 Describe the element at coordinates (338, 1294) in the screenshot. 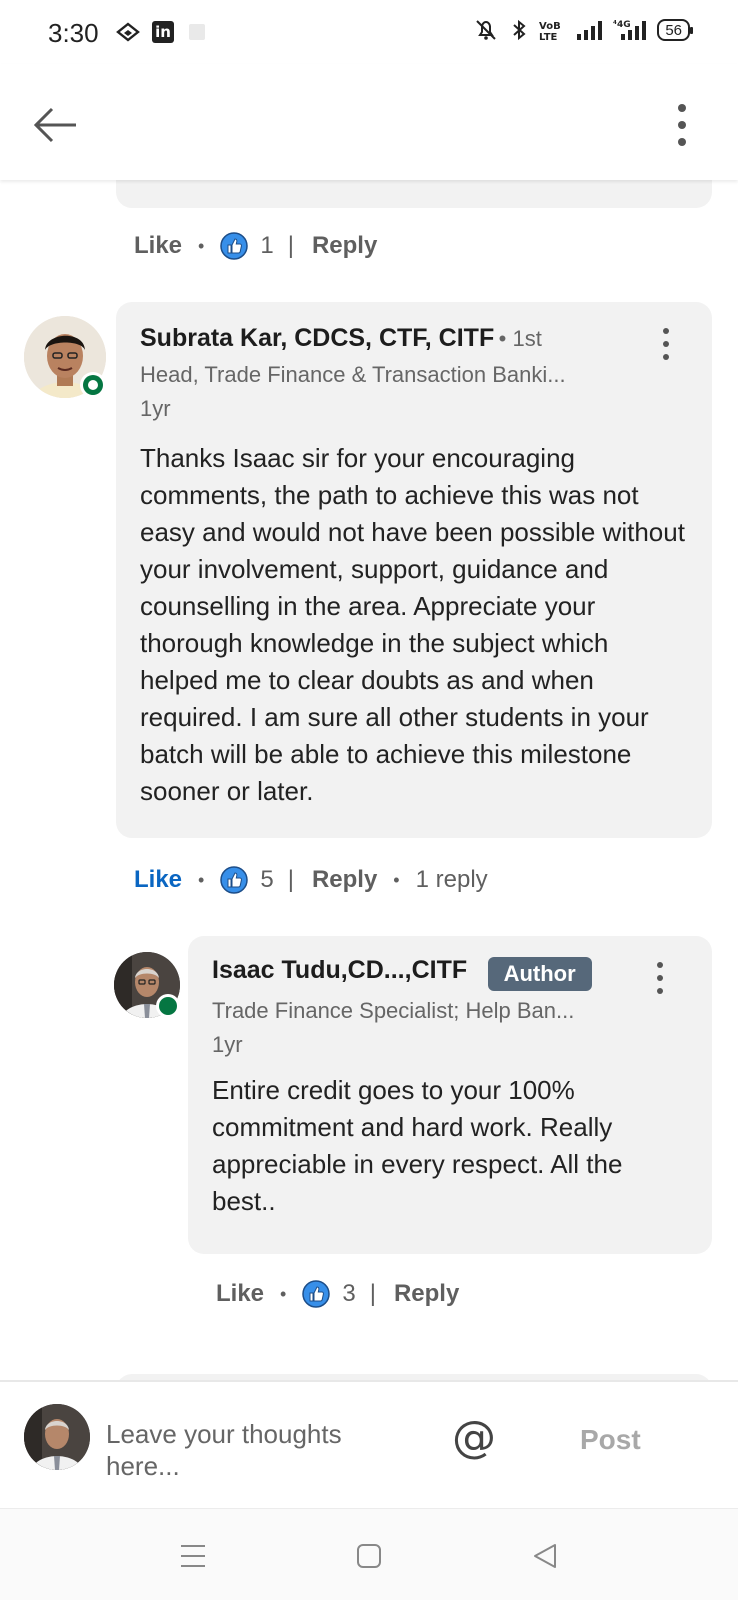

I see `reply-actions: Like • 3 | Reply` at that location.